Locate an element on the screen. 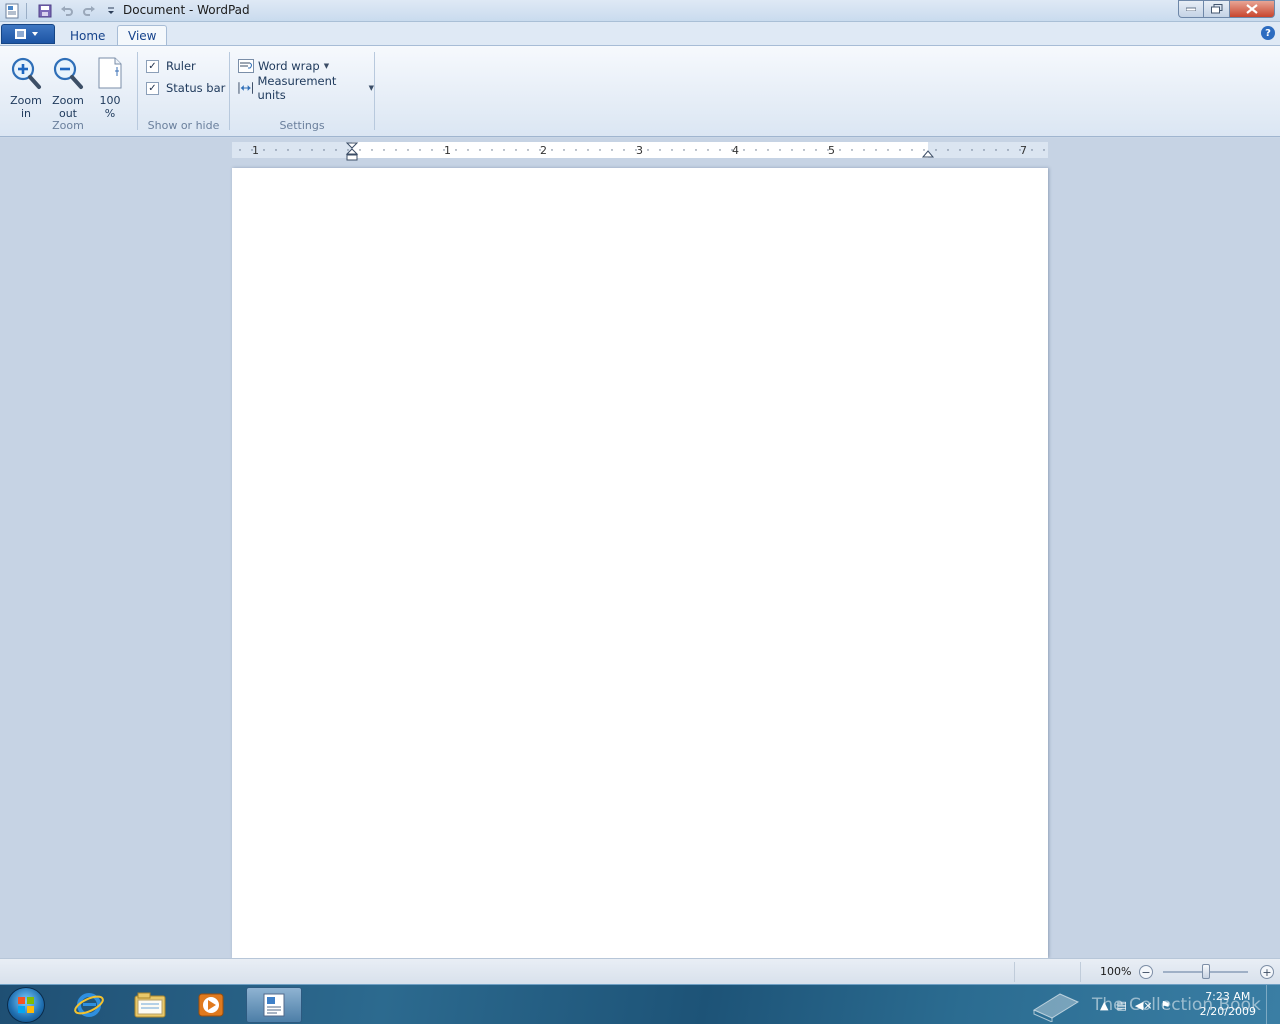 The image size is (1280, 1024). book-watermark-icon is located at coordinates (1056, 1007).